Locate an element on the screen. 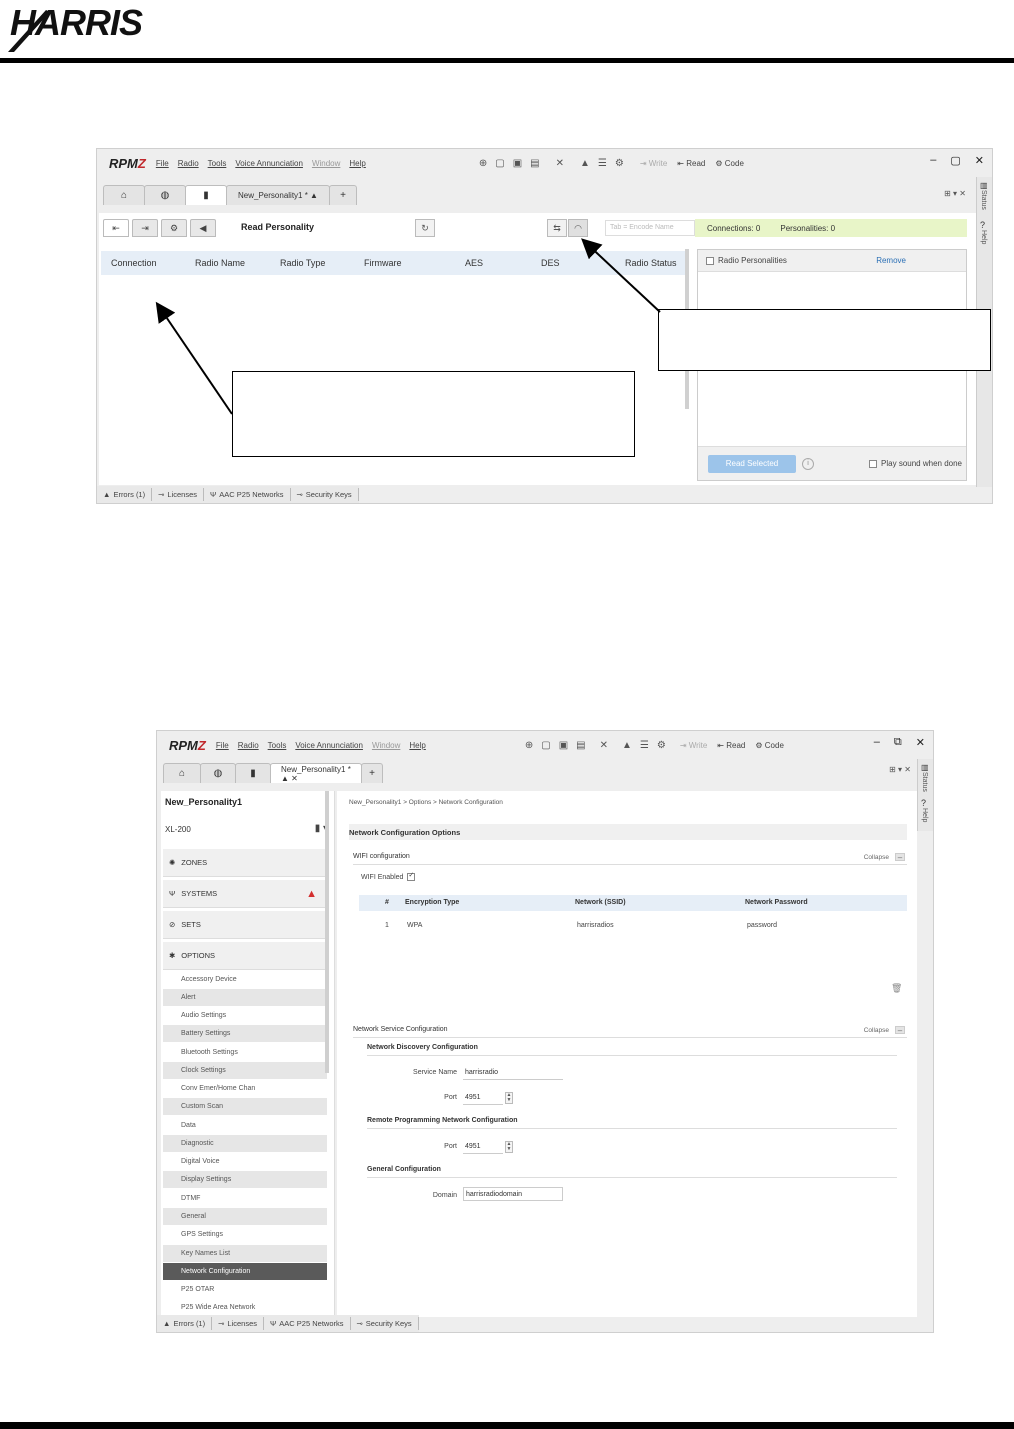 This screenshot has width=1014, height=1429. option-conv-emer-home-chan: Conv Emer/Home Chan is located at coordinates (245, 1088).